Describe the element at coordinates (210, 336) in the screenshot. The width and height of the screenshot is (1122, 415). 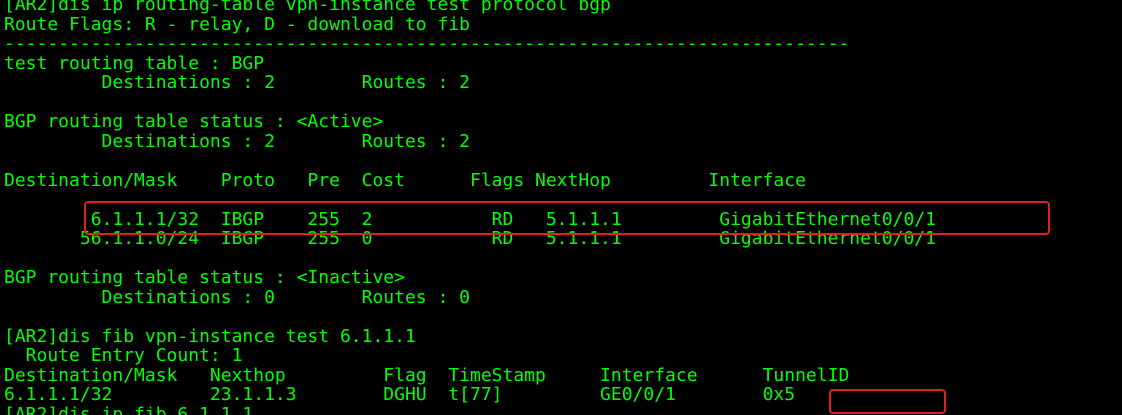
I see `terminal-line: [AR2]dis fib vpn-instance test 6.1.1.1` at that location.